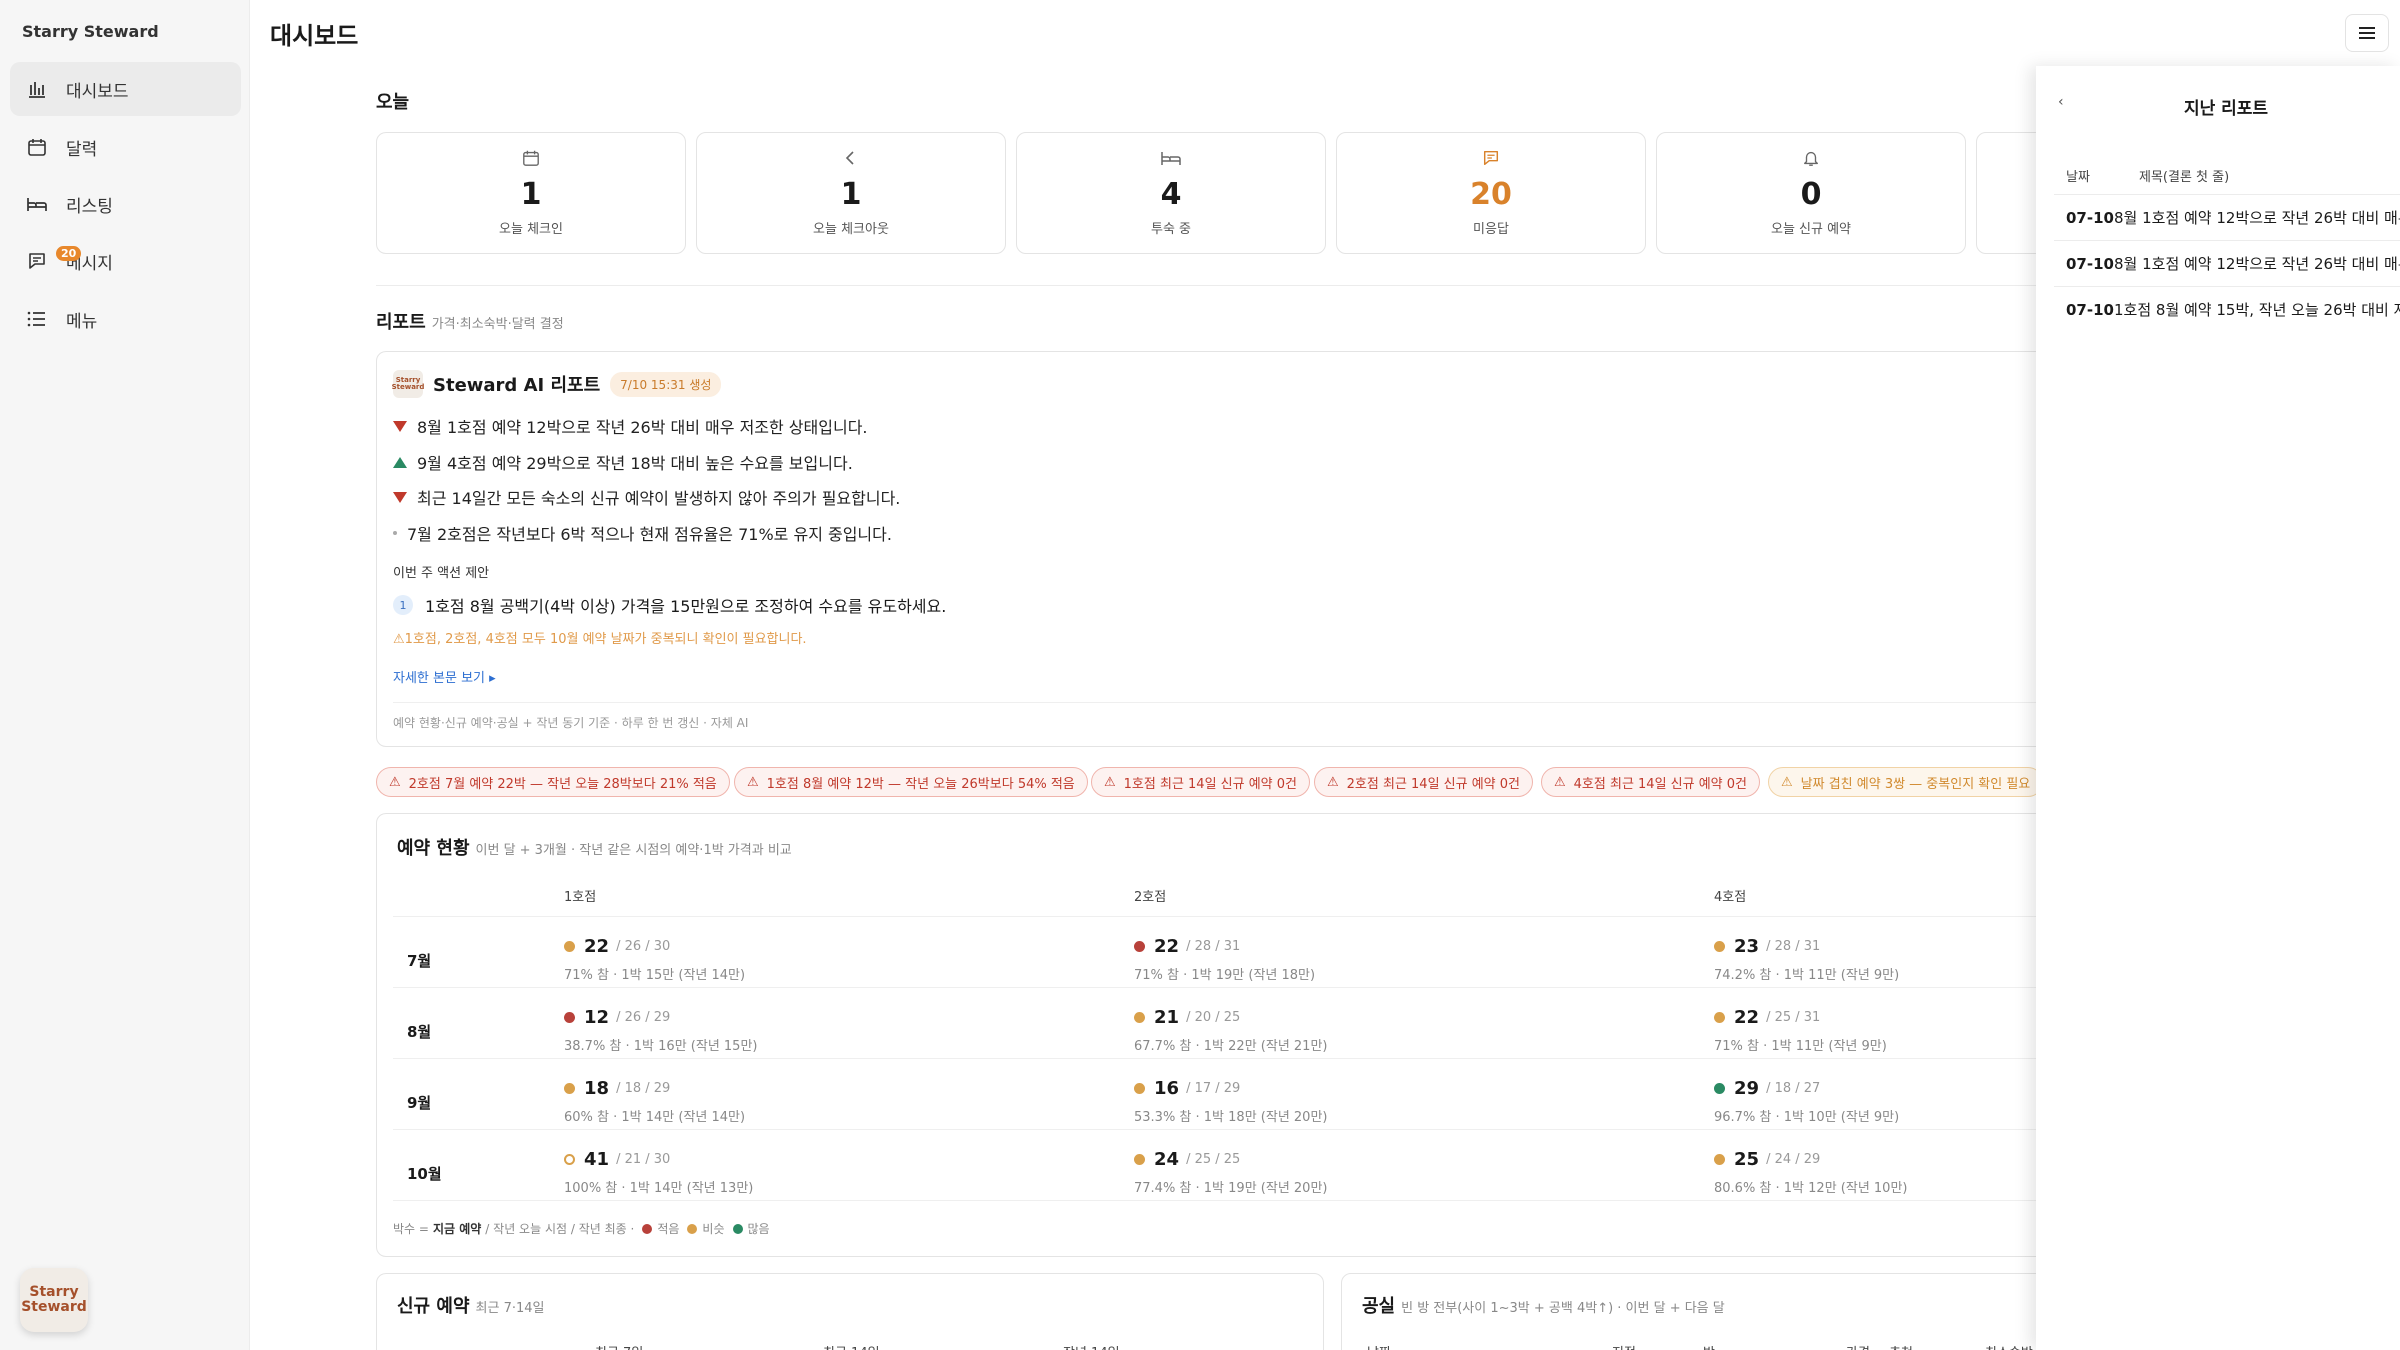 The height and width of the screenshot is (1350, 2400). I want to click on booking-cell: 23 / 28 / 31 74.2% 참 · 1박 11만 (작년 9만), so click(1806, 959).